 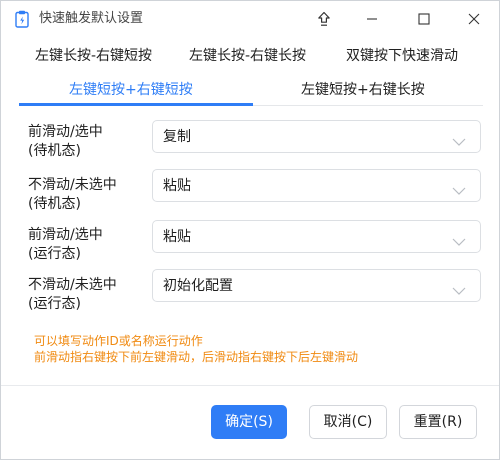 What do you see at coordinates (196, 357) in the screenshot?
I see `hint-text: 前滑动指右键按下前左键滑动，后滑动指右键按下后左键滑动` at bounding box center [196, 357].